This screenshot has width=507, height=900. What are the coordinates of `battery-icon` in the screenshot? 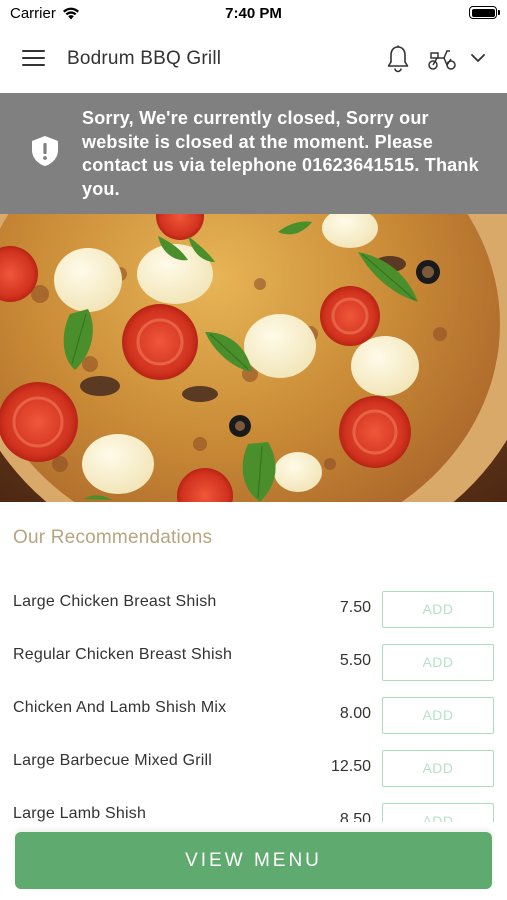 It's located at (484, 12).